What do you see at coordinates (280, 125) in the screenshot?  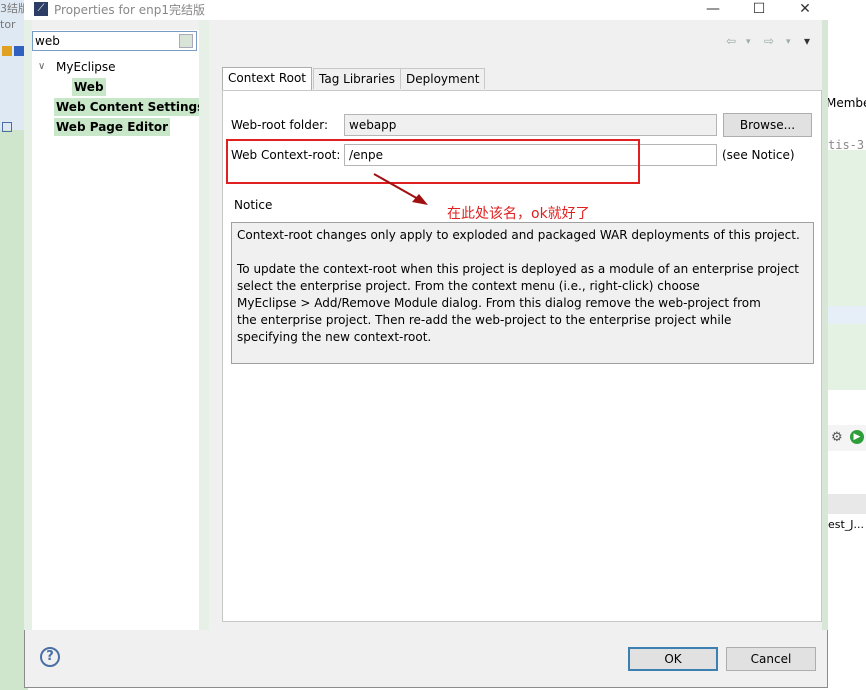 I see `web-root-label: Web-root folder:` at bounding box center [280, 125].